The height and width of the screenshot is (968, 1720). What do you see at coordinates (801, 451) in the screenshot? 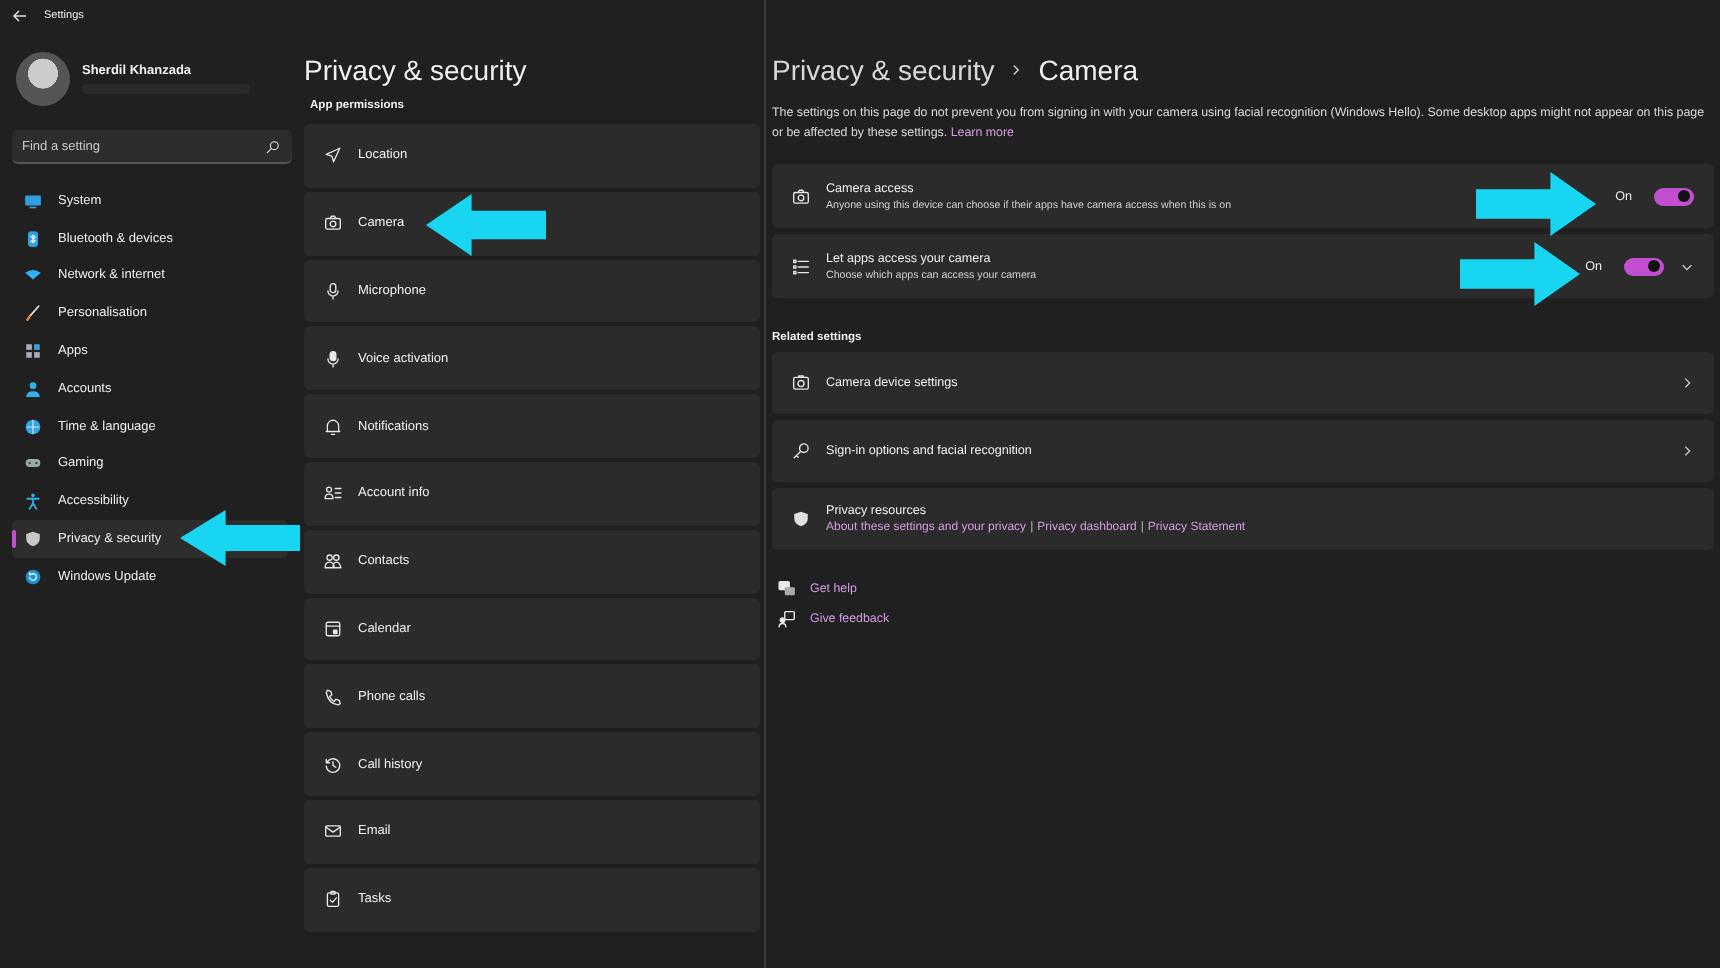
I see `key-icon` at bounding box center [801, 451].